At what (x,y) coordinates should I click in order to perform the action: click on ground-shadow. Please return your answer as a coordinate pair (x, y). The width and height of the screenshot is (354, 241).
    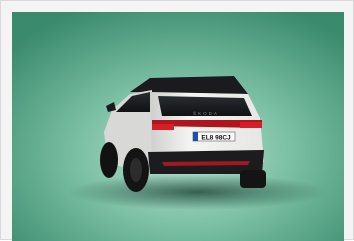
    Looking at the image, I should click on (197, 192).